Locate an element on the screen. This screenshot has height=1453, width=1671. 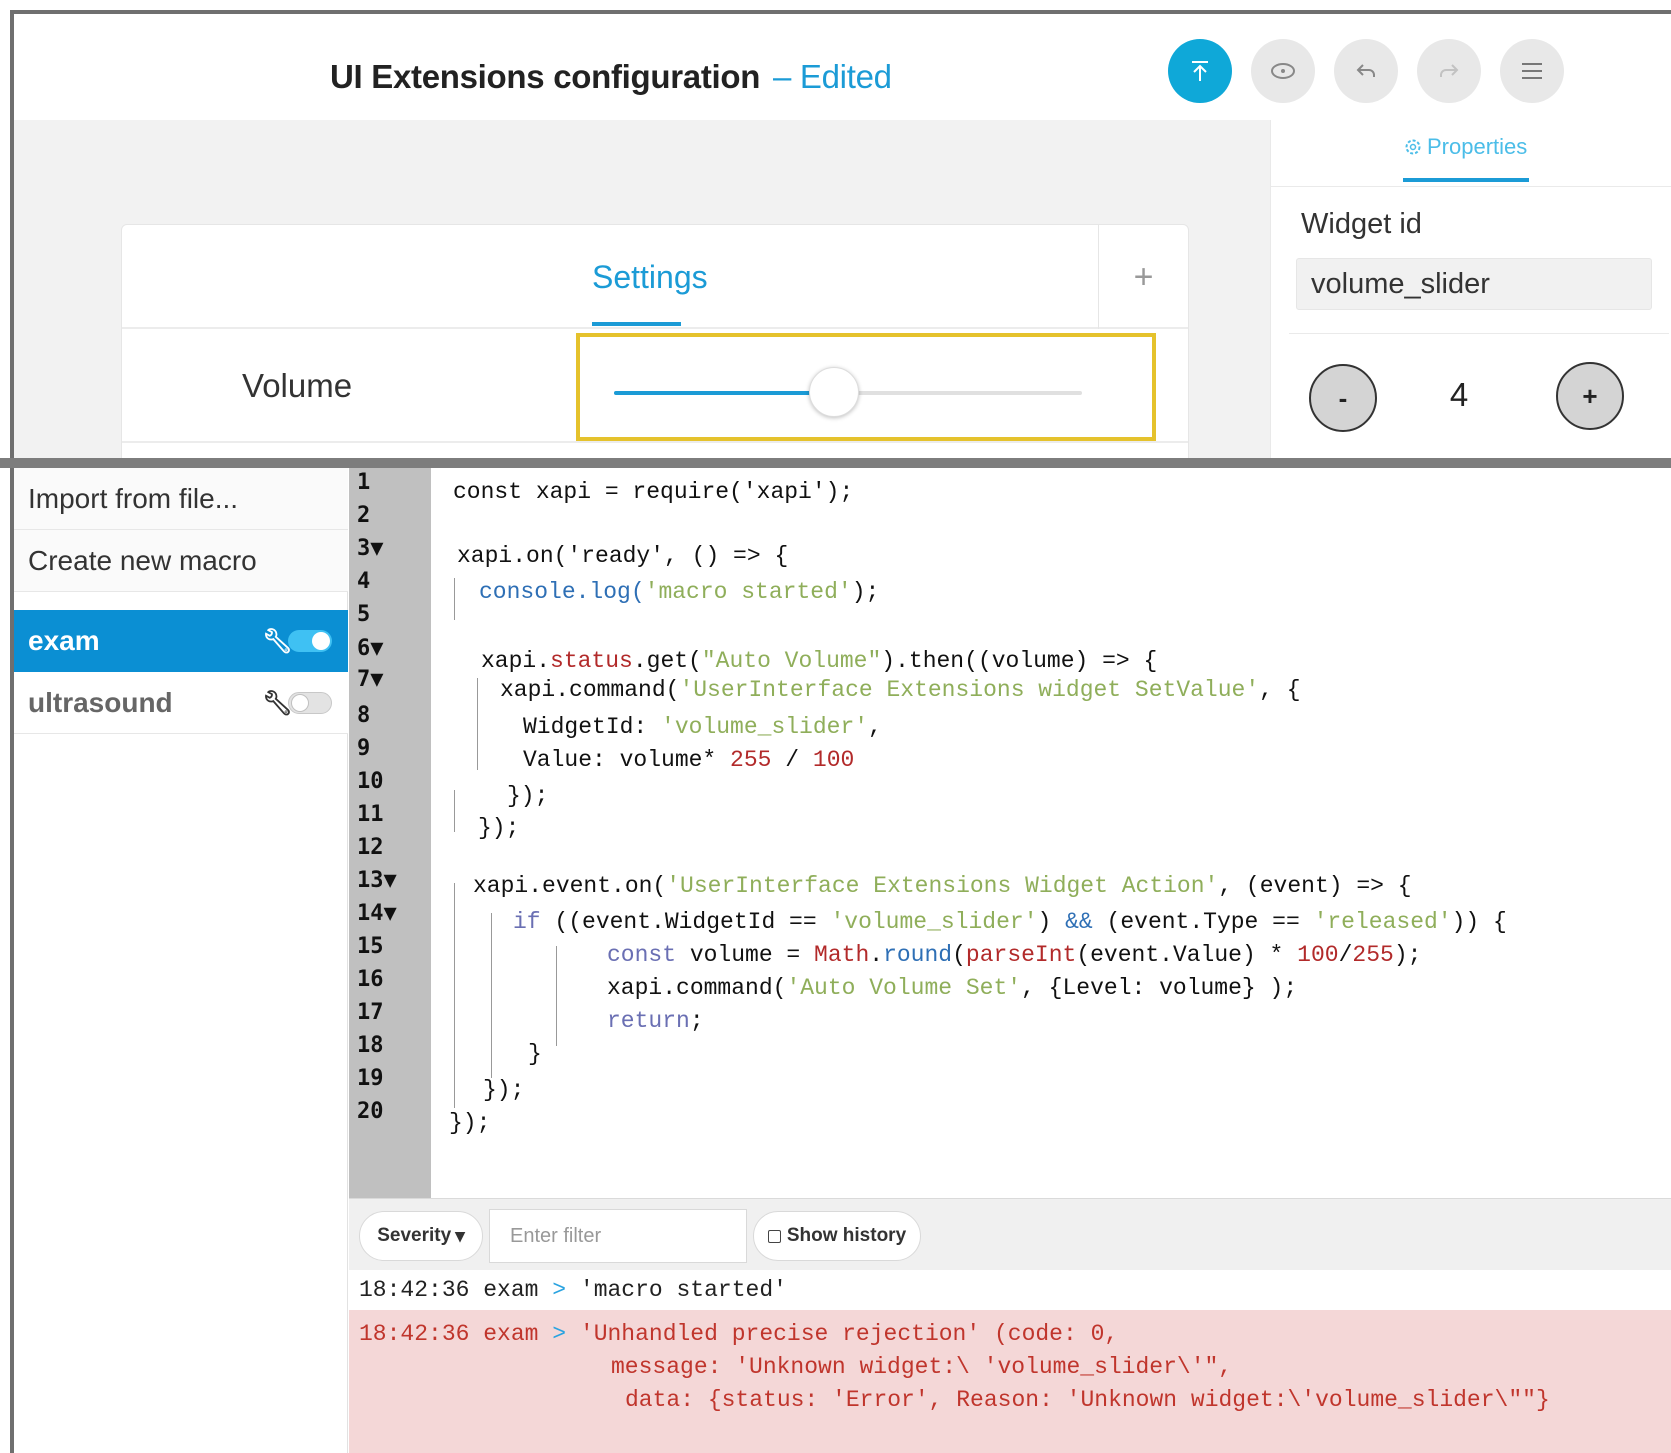
panel-tab-bar: Settings + is located at coordinates (655, 277).